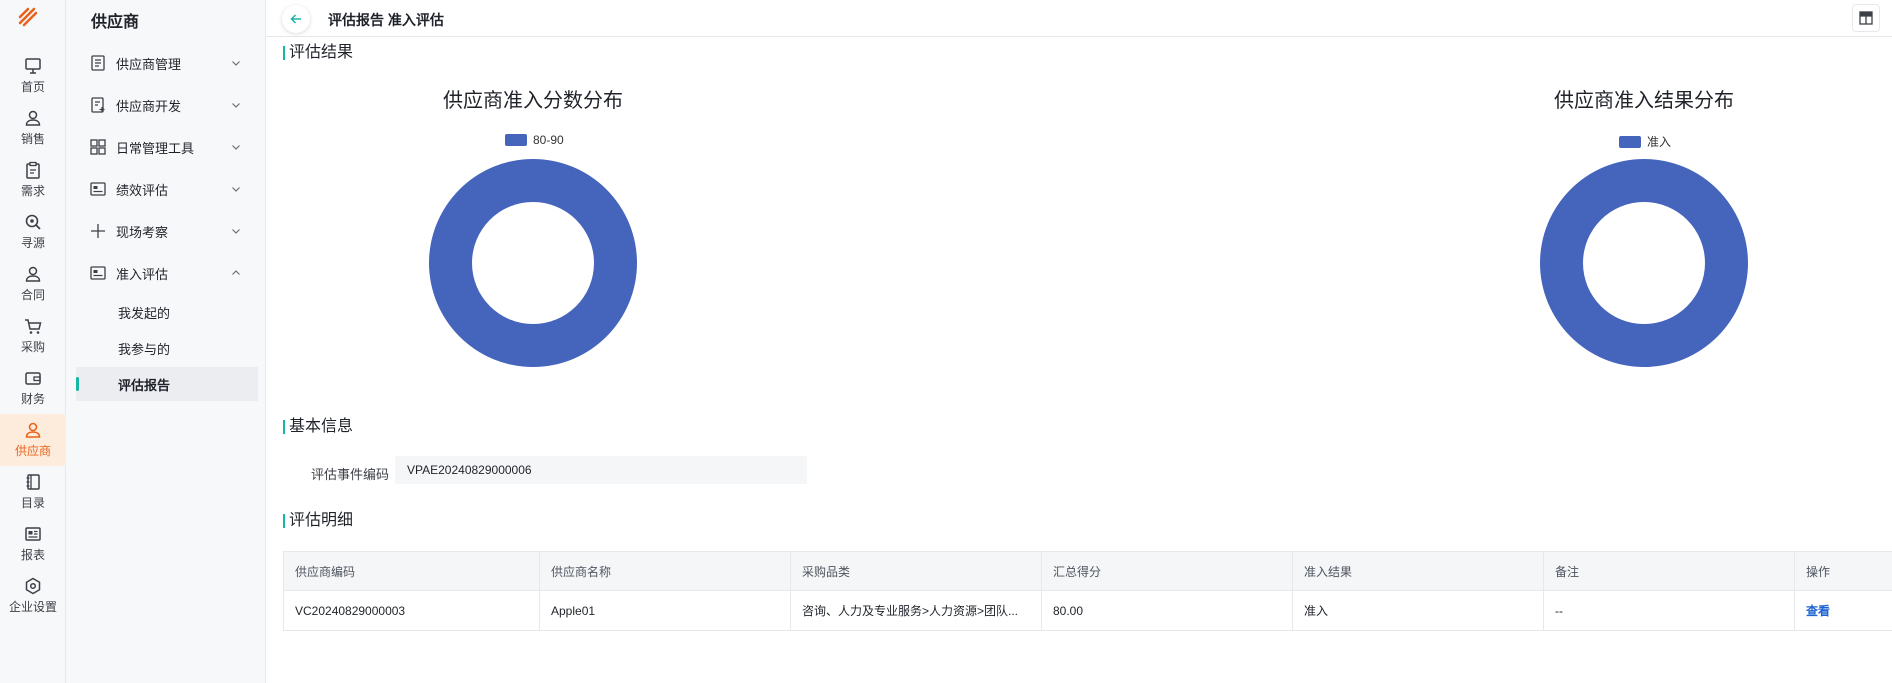 The image size is (1892, 683). Describe the element at coordinates (1669, 571) in the screenshot. I see `column-header: 备注` at that location.